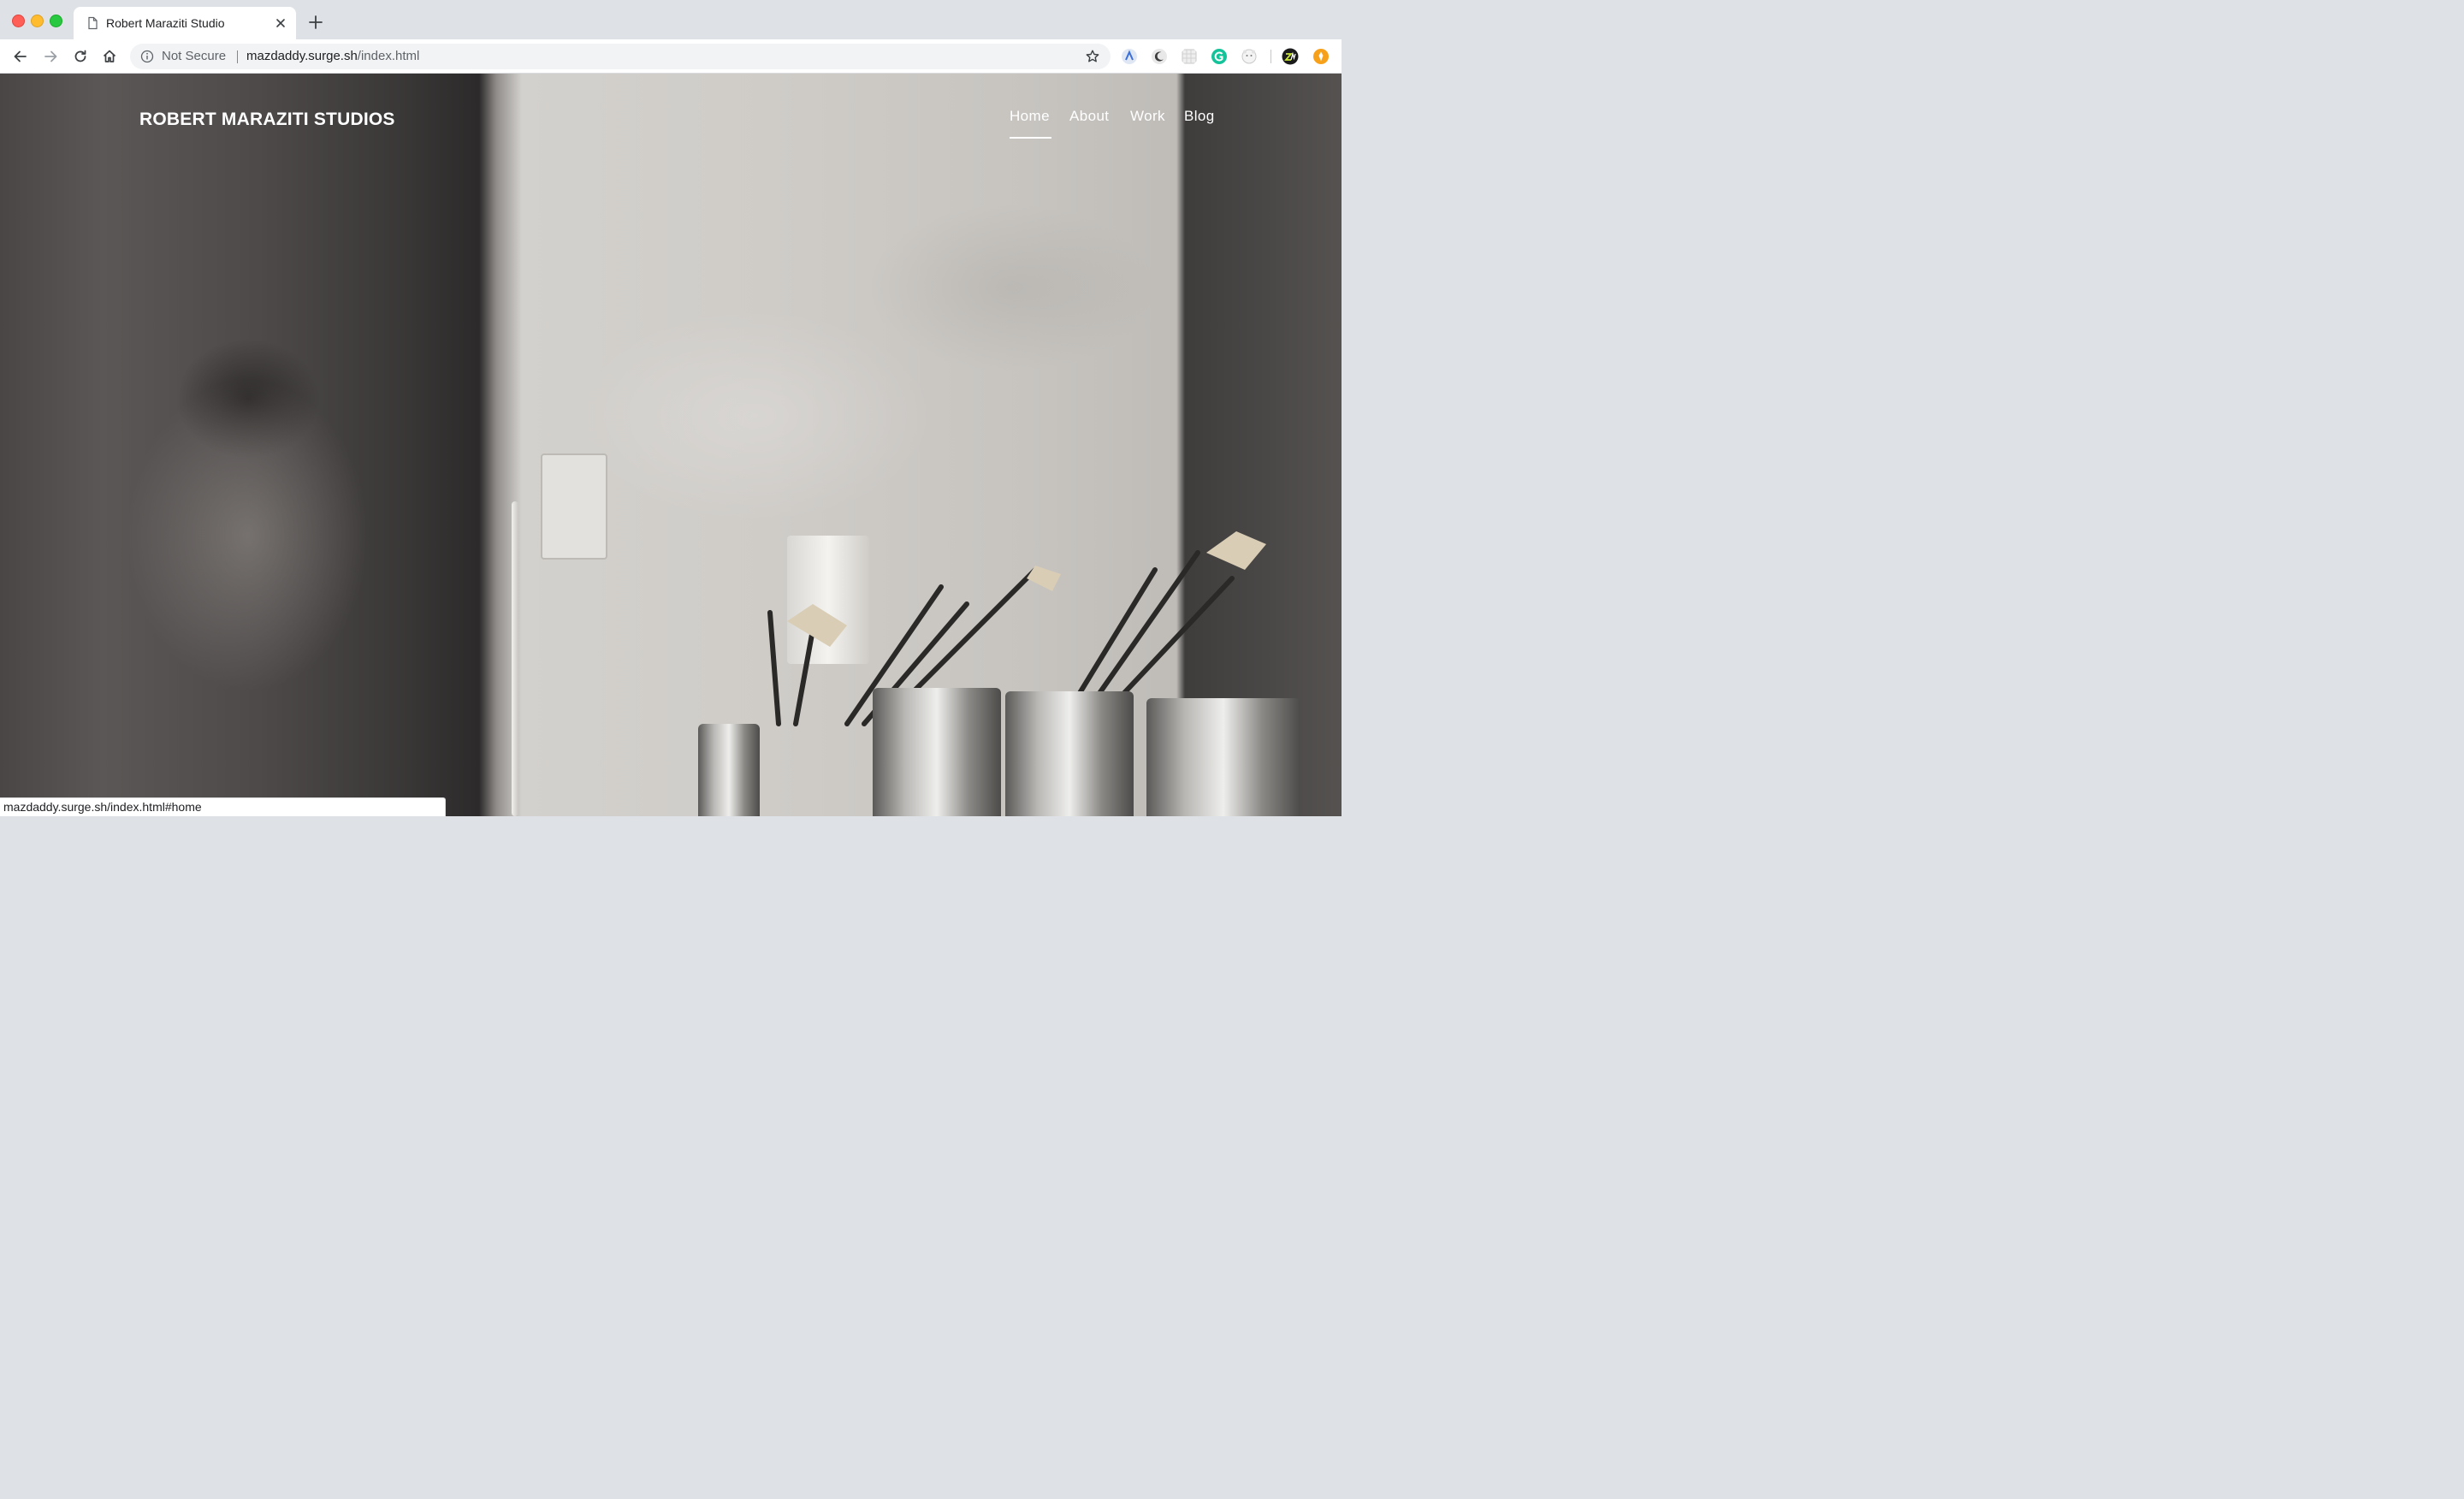 This screenshot has height=1499, width=2464. What do you see at coordinates (1089, 116) in the screenshot?
I see `nav-about-link: About` at bounding box center [1089, 116].